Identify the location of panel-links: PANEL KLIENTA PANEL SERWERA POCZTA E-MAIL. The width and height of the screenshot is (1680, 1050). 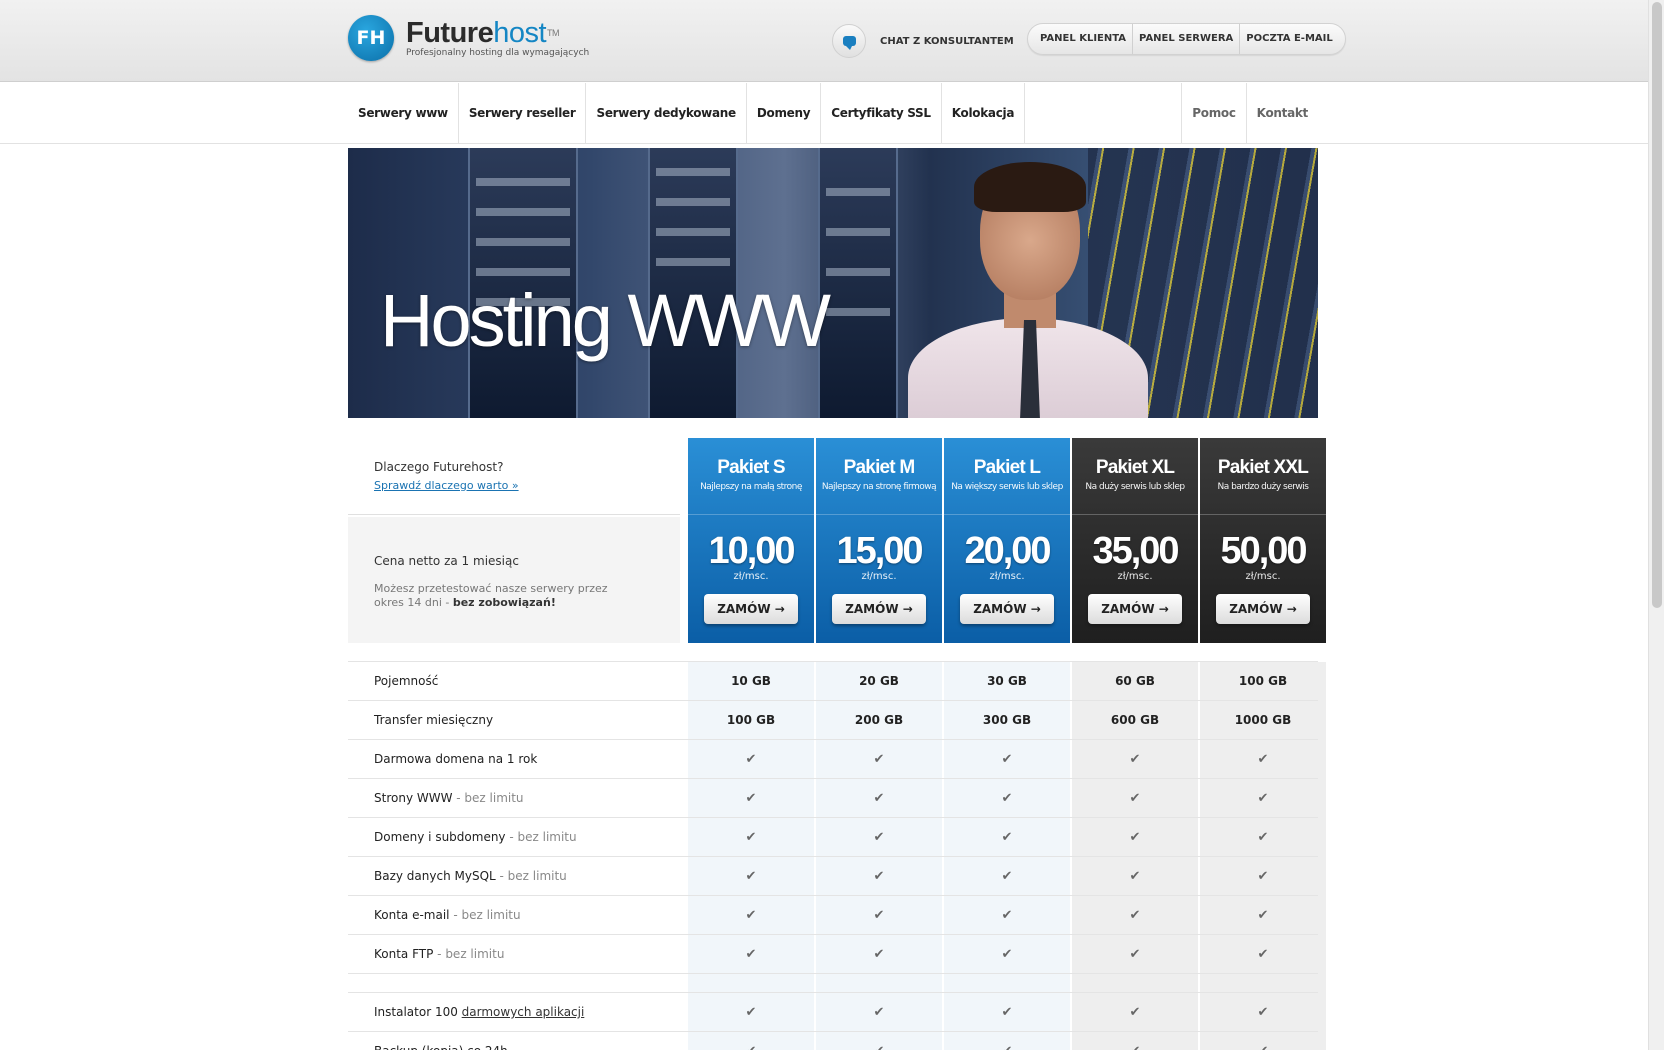
(1186, 39).